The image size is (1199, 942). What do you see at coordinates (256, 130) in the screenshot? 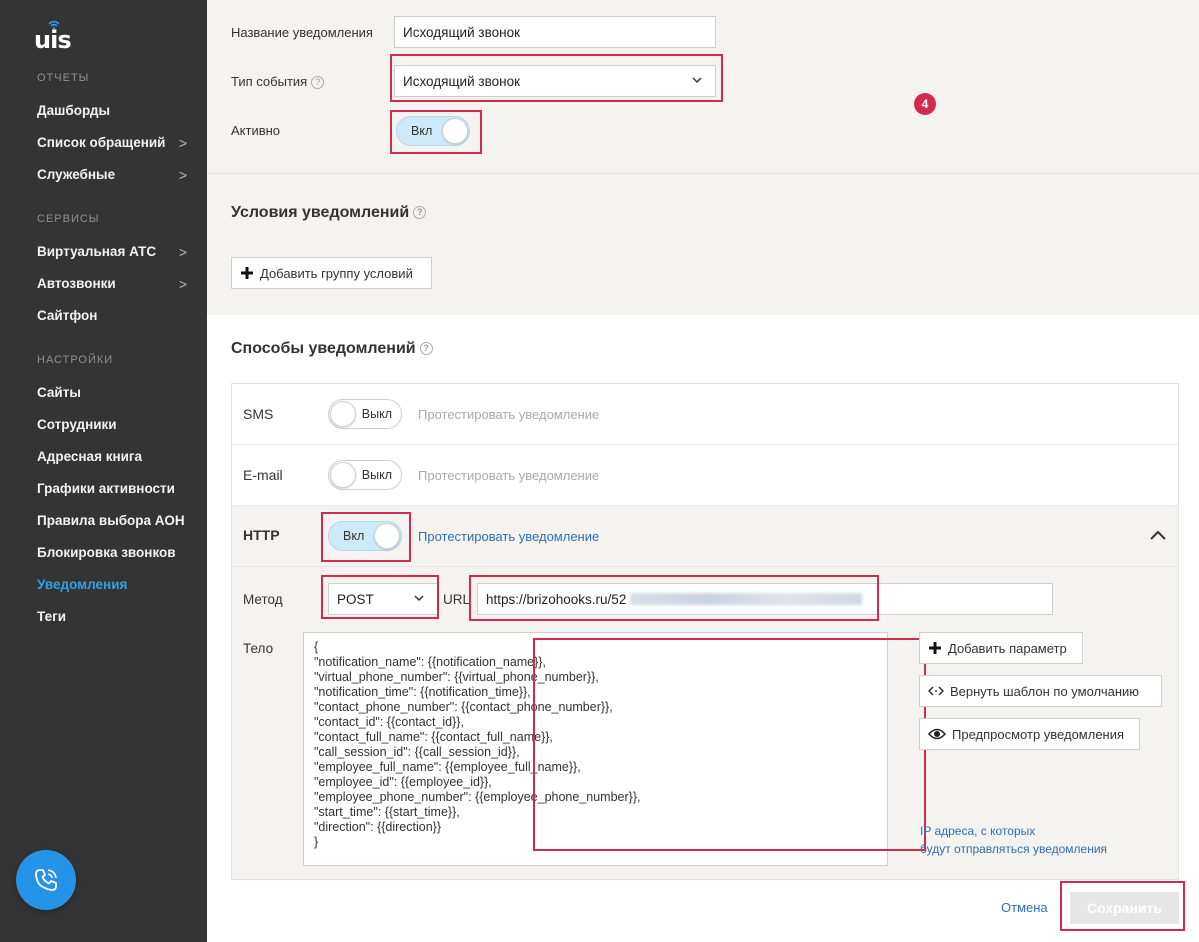
I see `active-label: Активно` at bounding box center [256, 130].